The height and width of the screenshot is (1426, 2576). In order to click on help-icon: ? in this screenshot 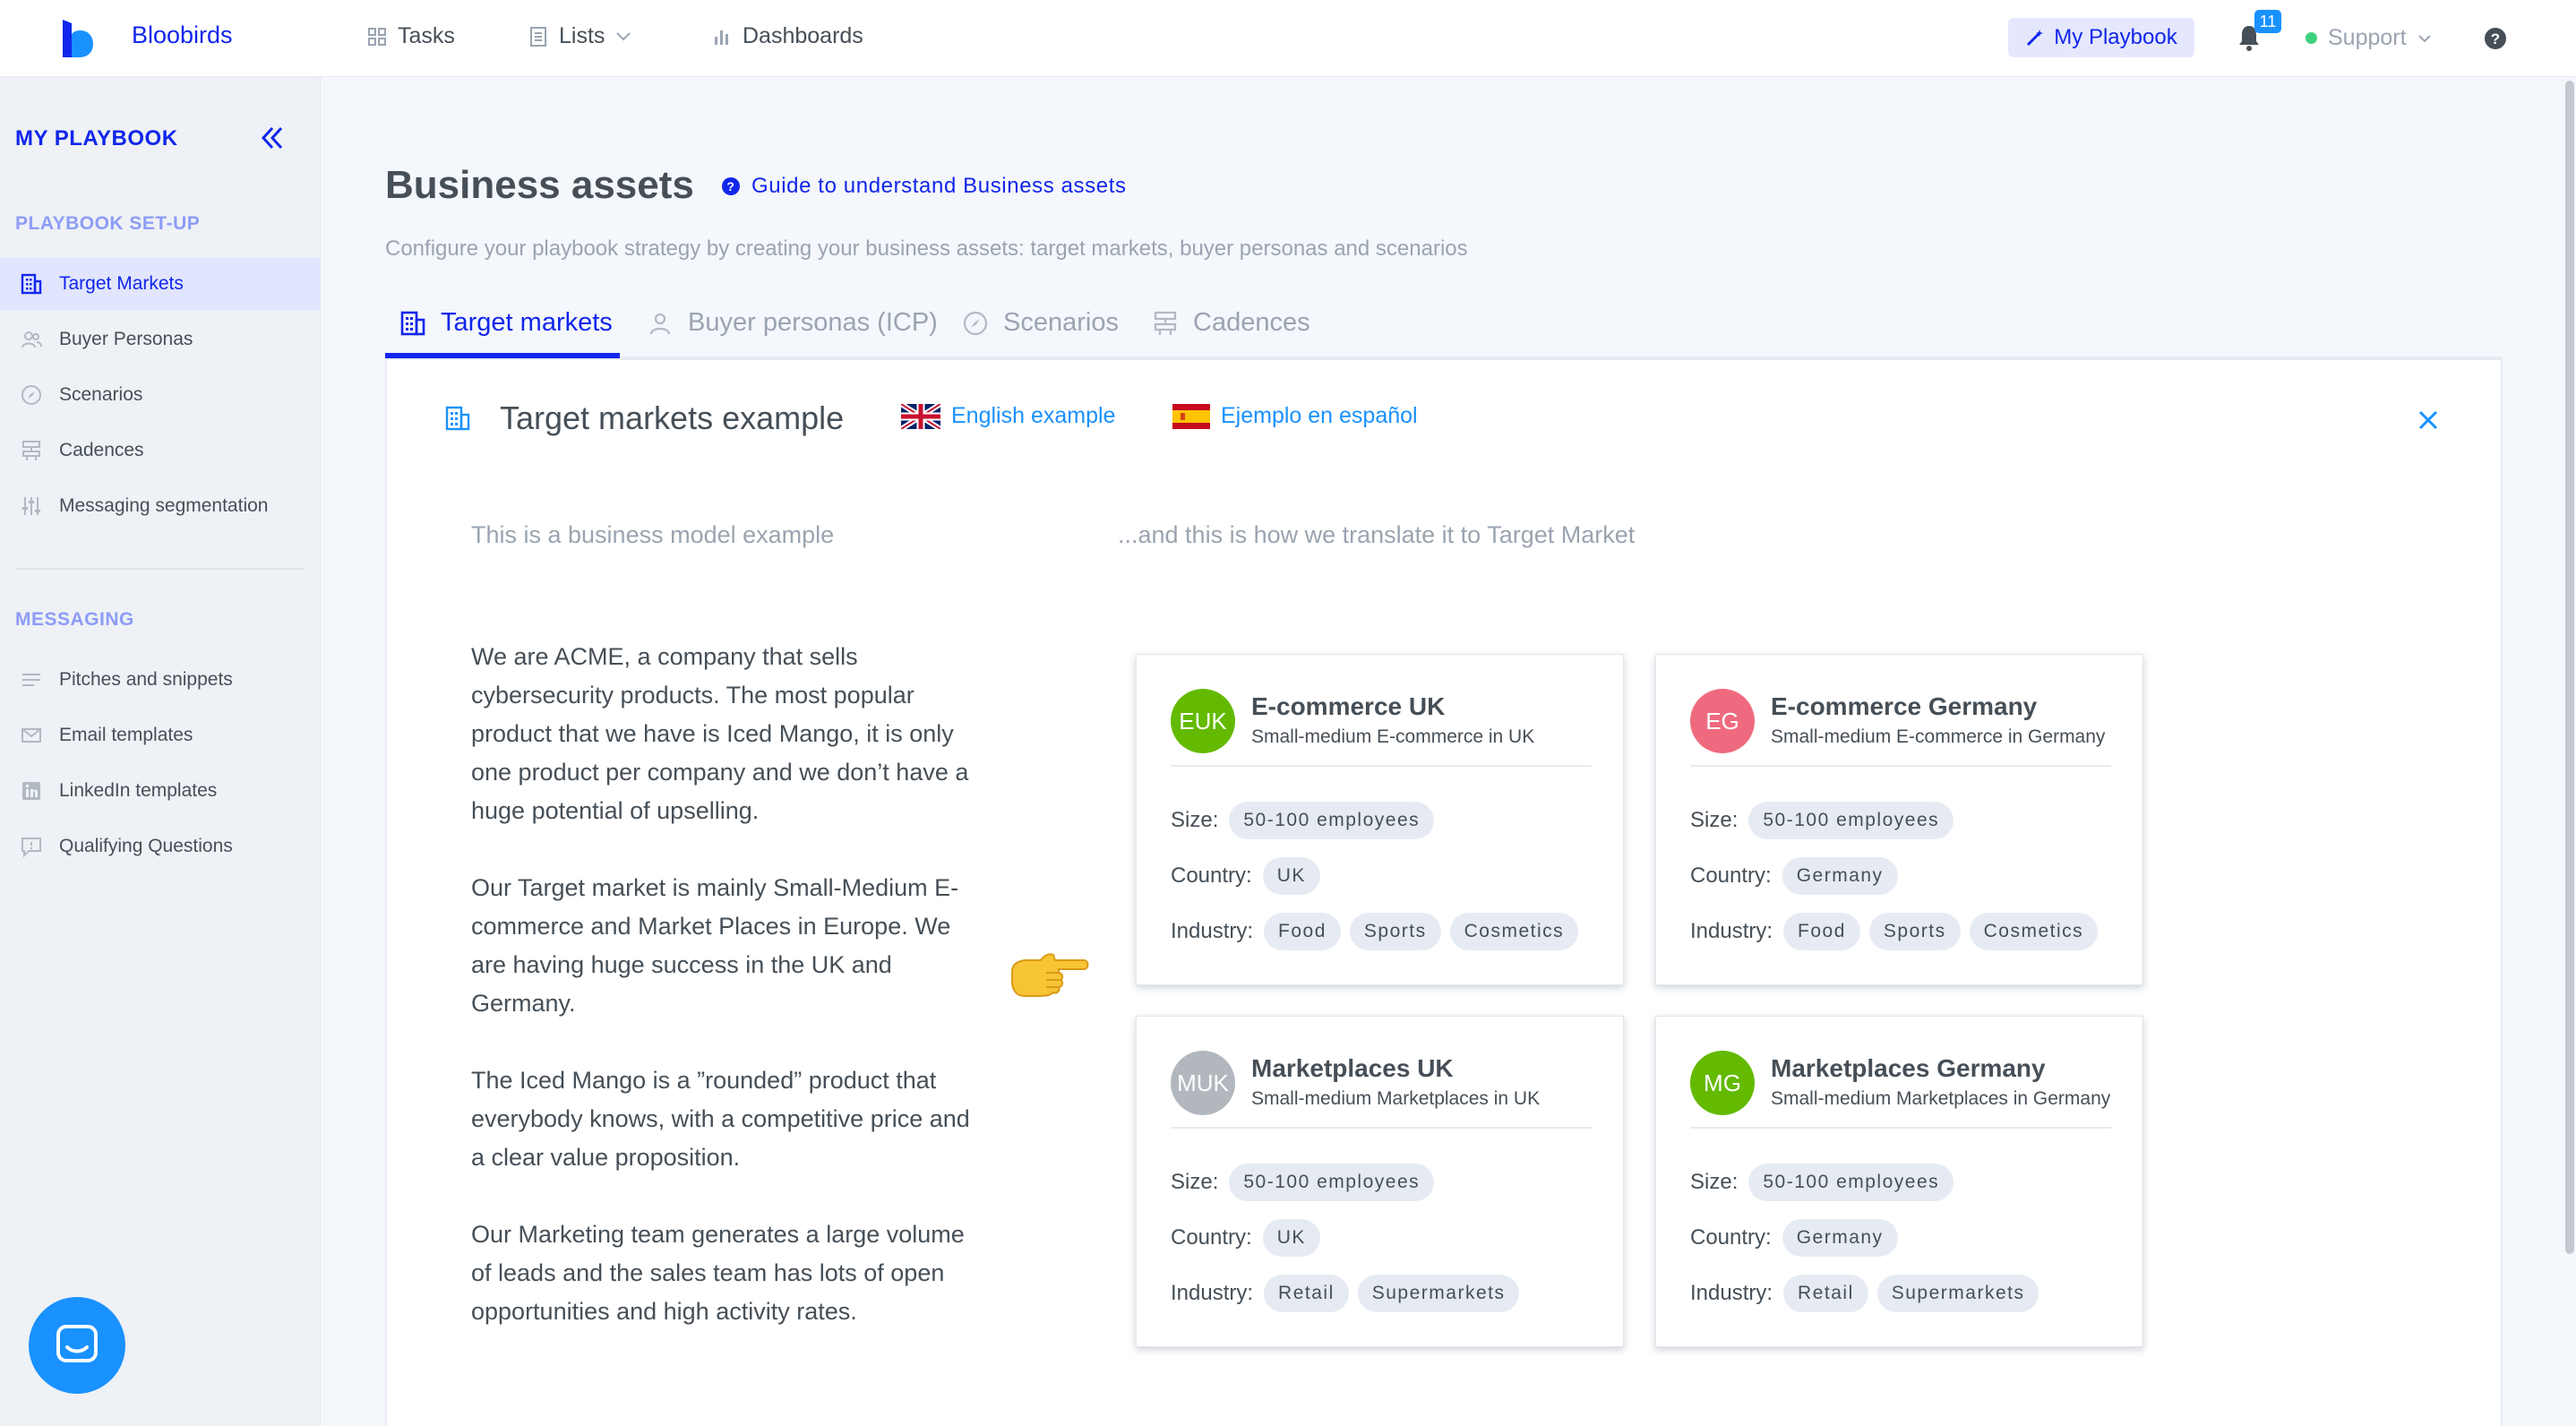, I will do `click(2495, 39)`.